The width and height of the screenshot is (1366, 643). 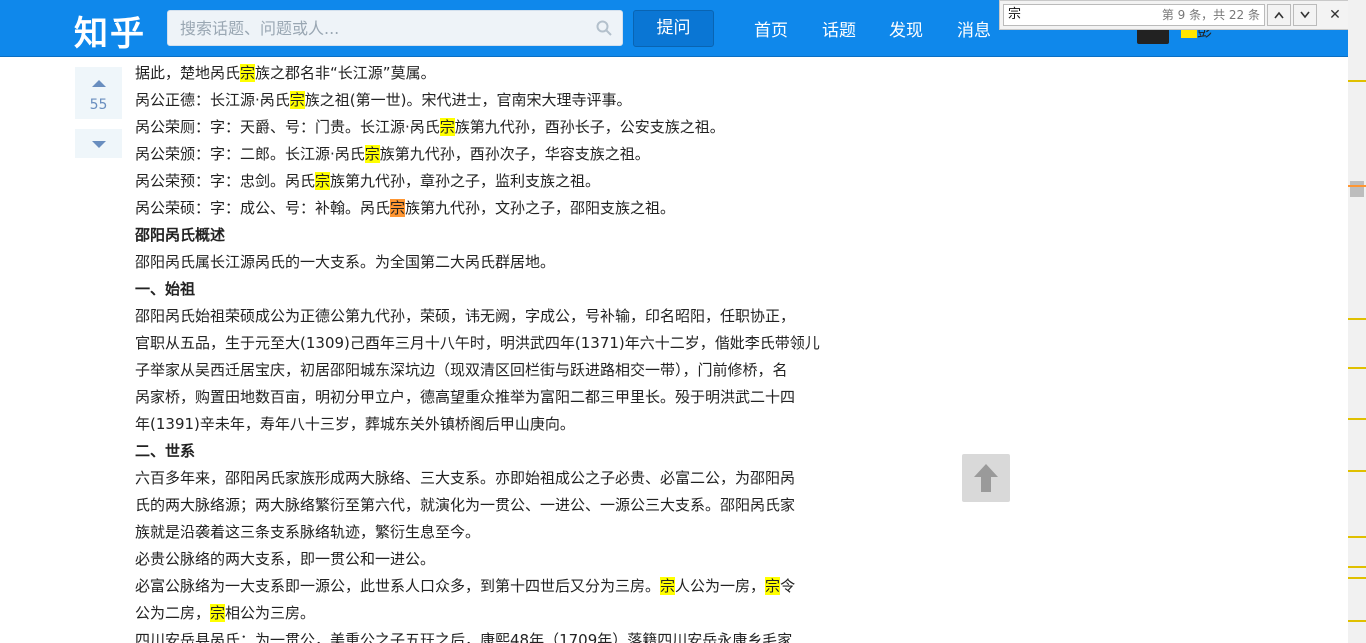 What do you see at coordinates (355, 424) in the screenshot?
I see `text-span: 年(1391)辛未年，寿年八十三岁，葬城东关外镇桥阁后甲山庚向。` at bounding box center [355, 424].